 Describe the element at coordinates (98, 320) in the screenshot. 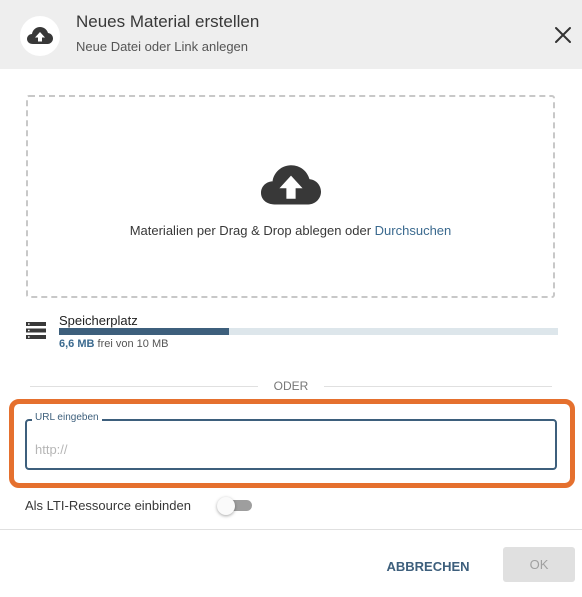

I see `storage-title: Speicherplatz` at that location.